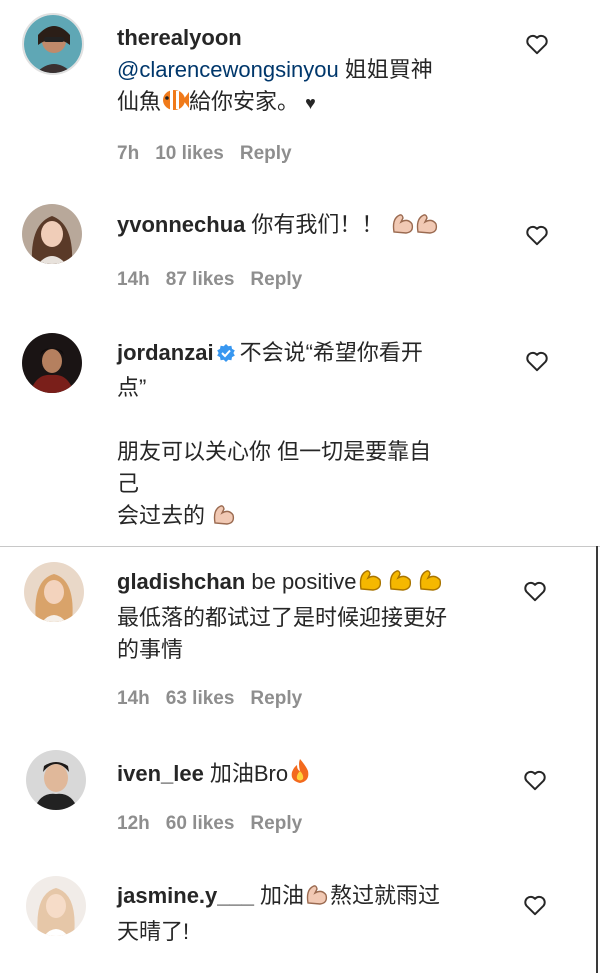  I want to click on comment-body: jasmine.y___ 加油 熬过就雨过 天晴了!, so click(309, 914).